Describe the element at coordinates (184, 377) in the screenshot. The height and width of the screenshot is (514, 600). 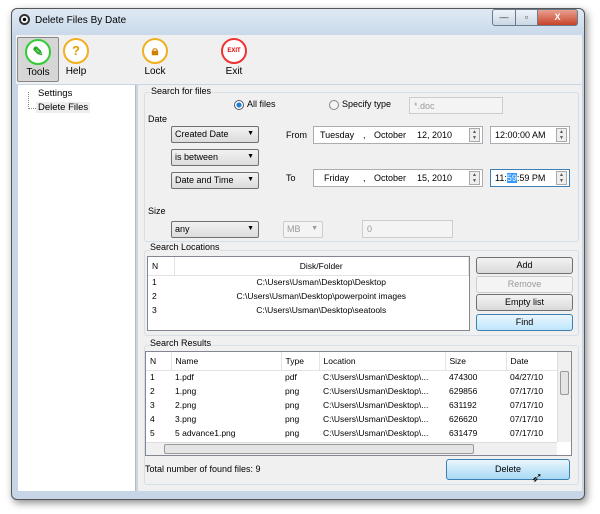
I see `result-name: 1.pdf` at that location.